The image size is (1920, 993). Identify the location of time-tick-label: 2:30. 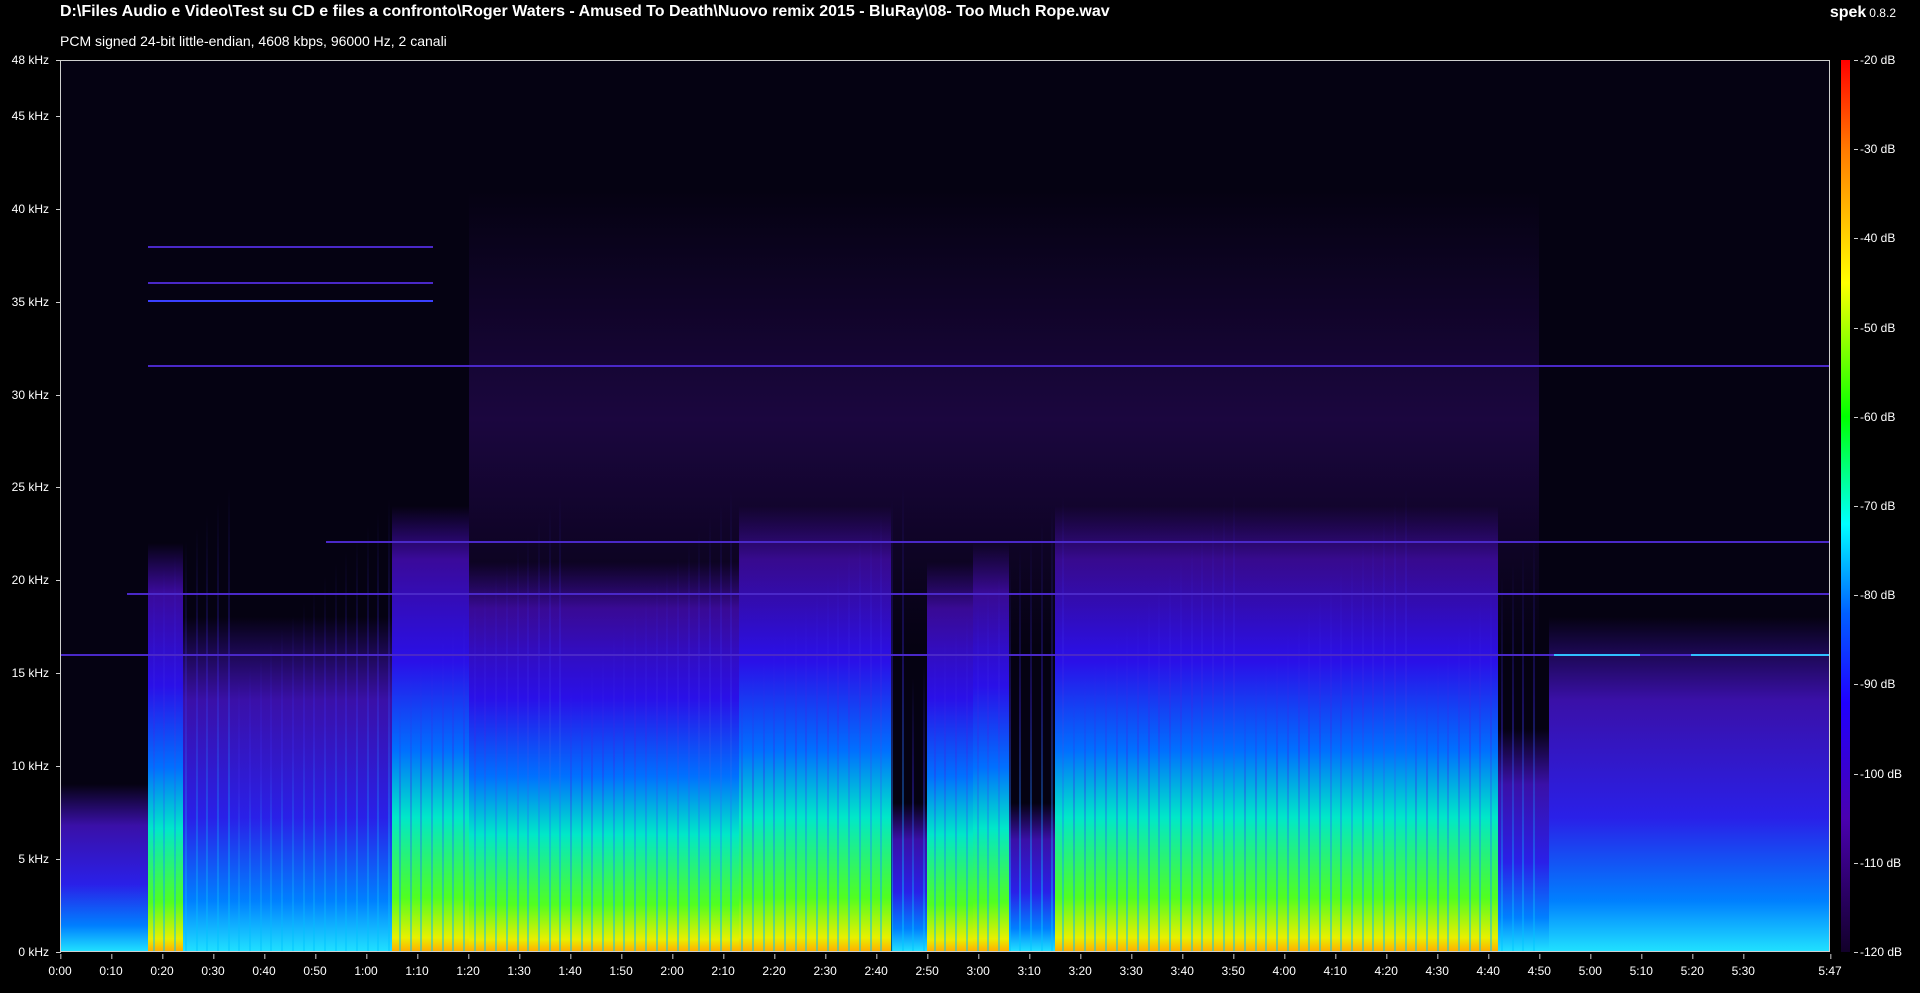
(825, 966).